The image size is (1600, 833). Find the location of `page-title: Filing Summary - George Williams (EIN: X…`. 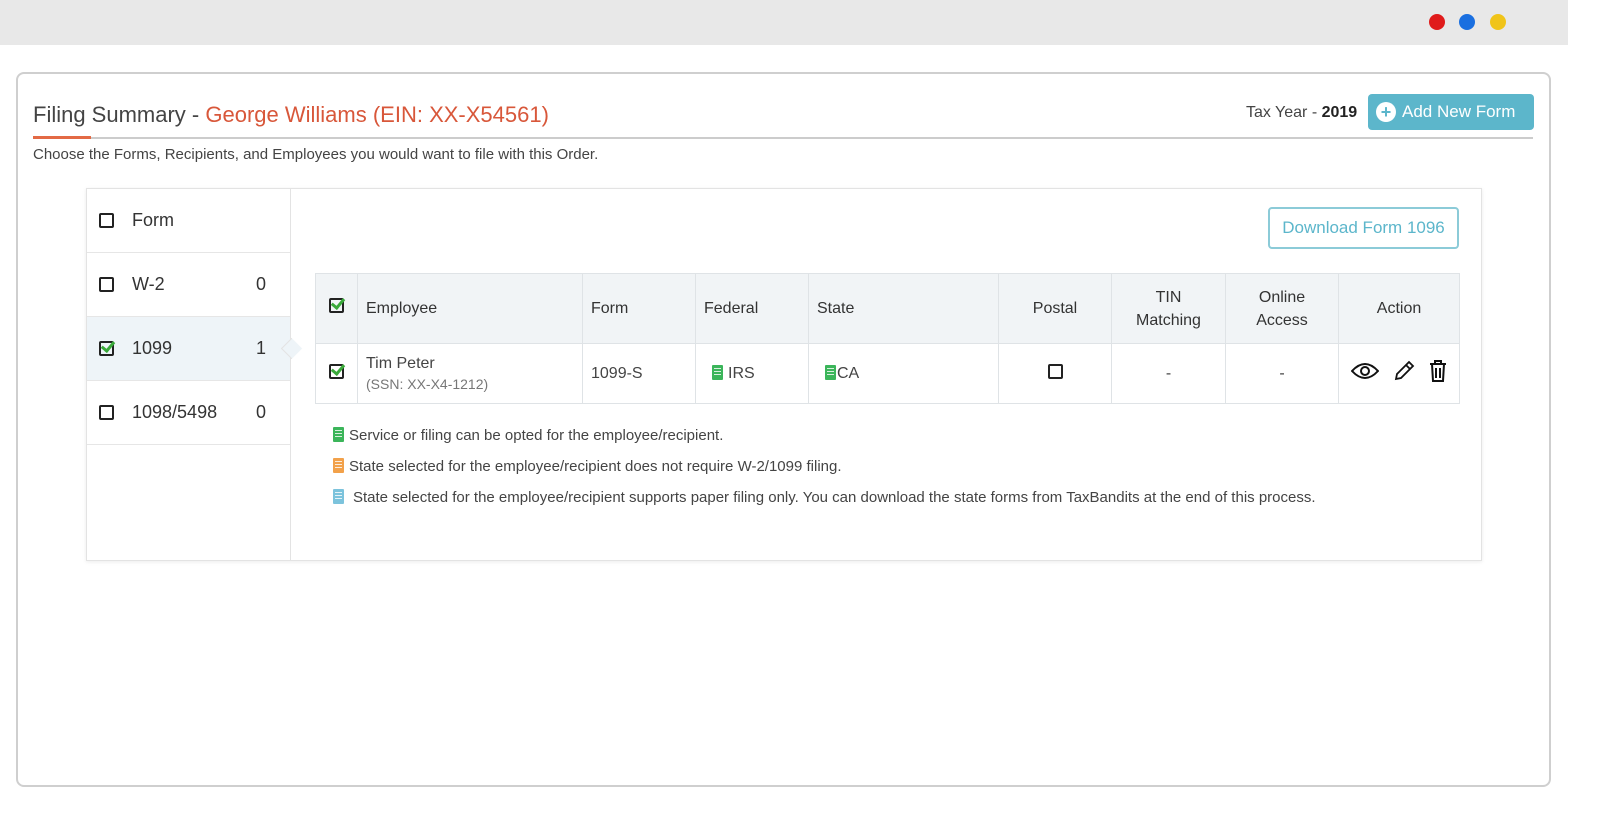

page-title: Filing Summary - George Williams (EIN: X… is located at coordinates (291, 115).